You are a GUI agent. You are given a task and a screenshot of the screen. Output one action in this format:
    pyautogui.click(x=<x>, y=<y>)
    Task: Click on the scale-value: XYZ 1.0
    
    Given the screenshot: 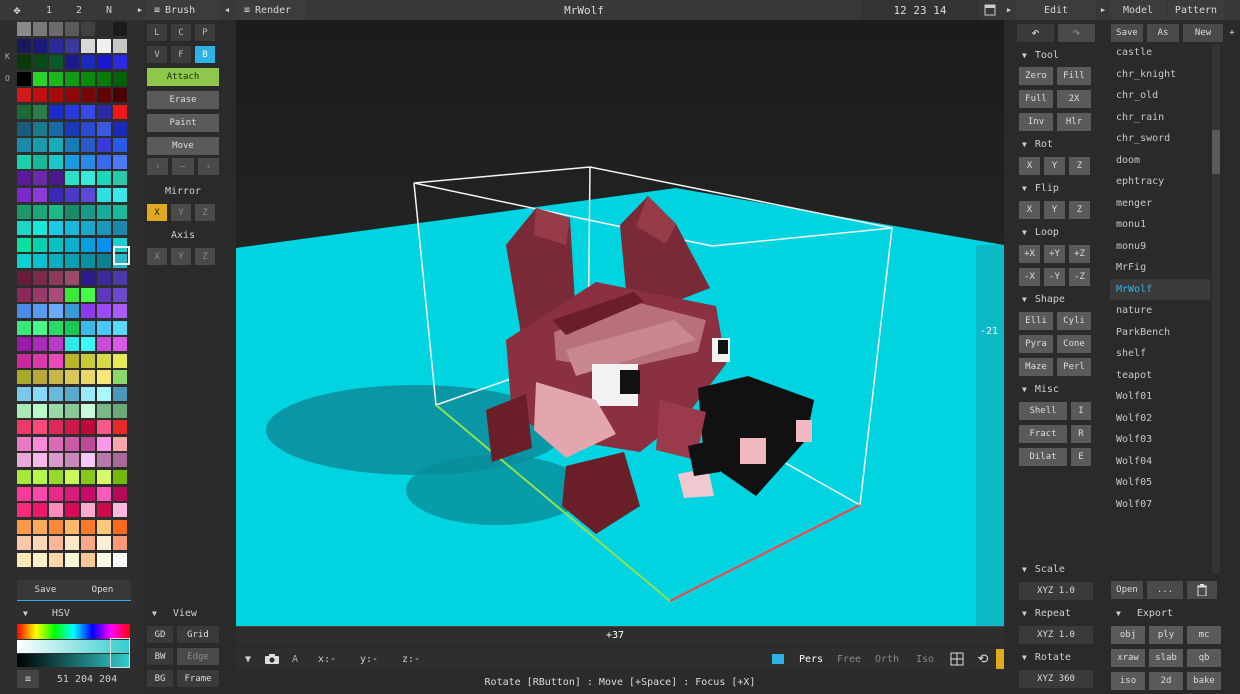 What is the action you would take?
    pyautogui.click(x=1056, y=591)
    